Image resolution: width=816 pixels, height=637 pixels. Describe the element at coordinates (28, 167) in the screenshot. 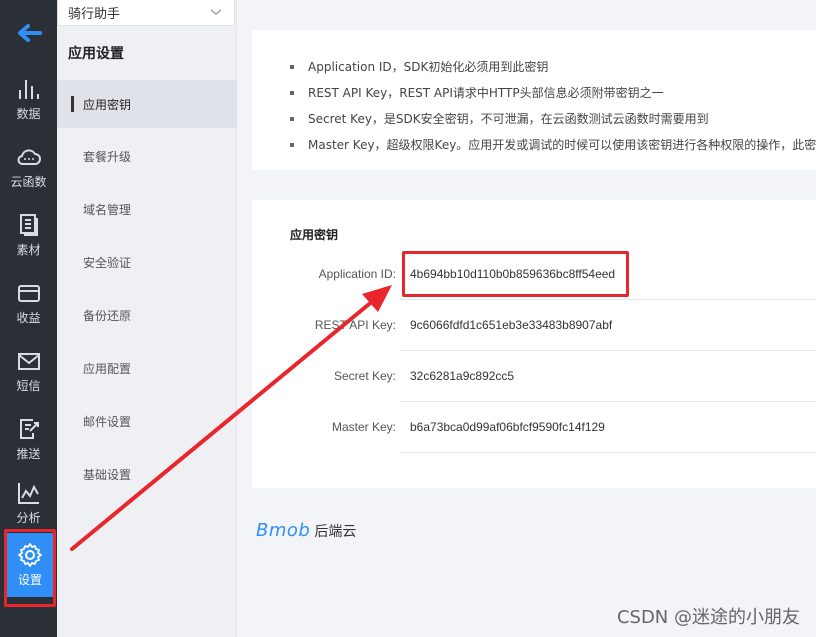

I see `rail-item-cloud-functions: 云函数` at that location.